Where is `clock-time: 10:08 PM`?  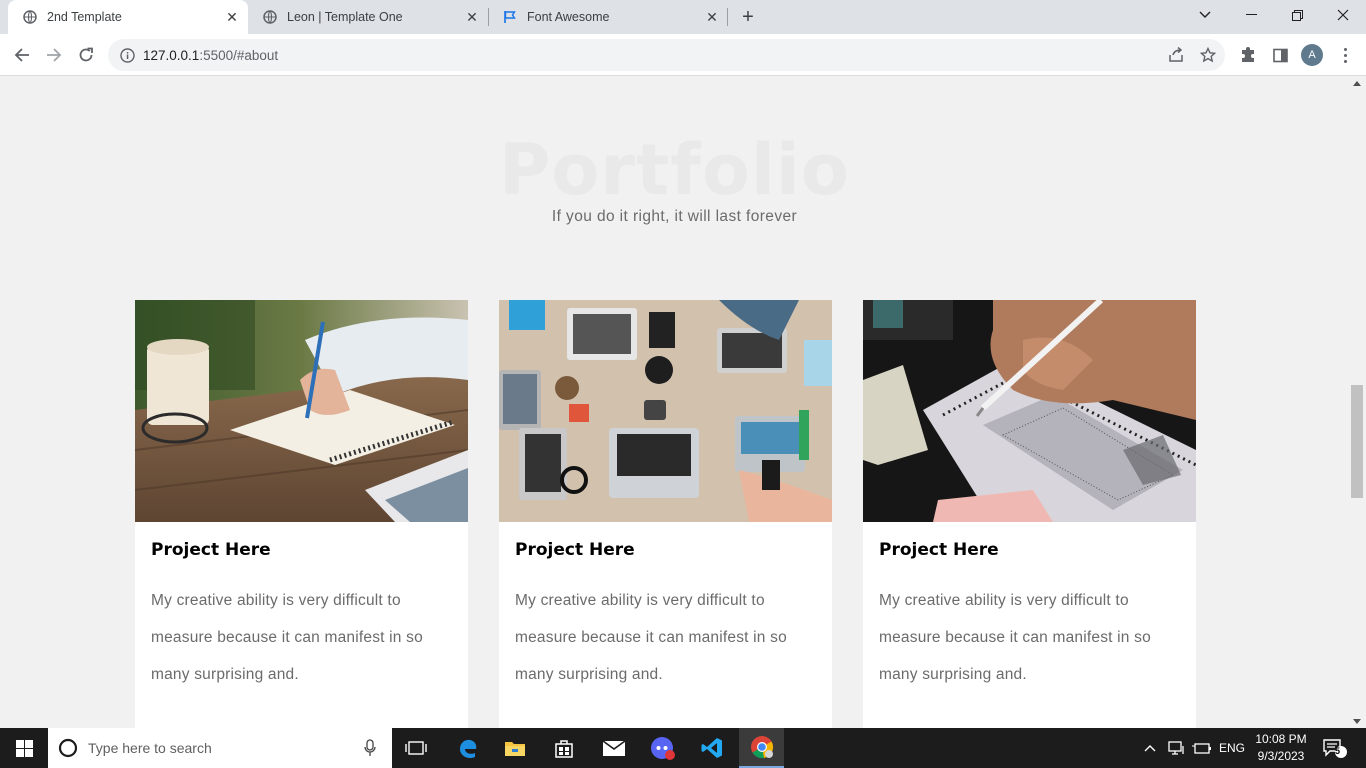
clock-time: 10:08 PM is located at coordinates (1281, 739).